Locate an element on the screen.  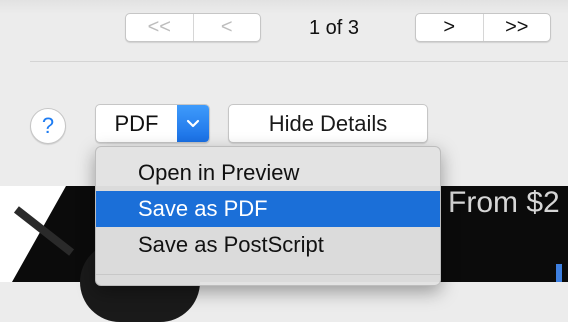
forward-pagination-group: > >> is located at coordinates (483, 27).